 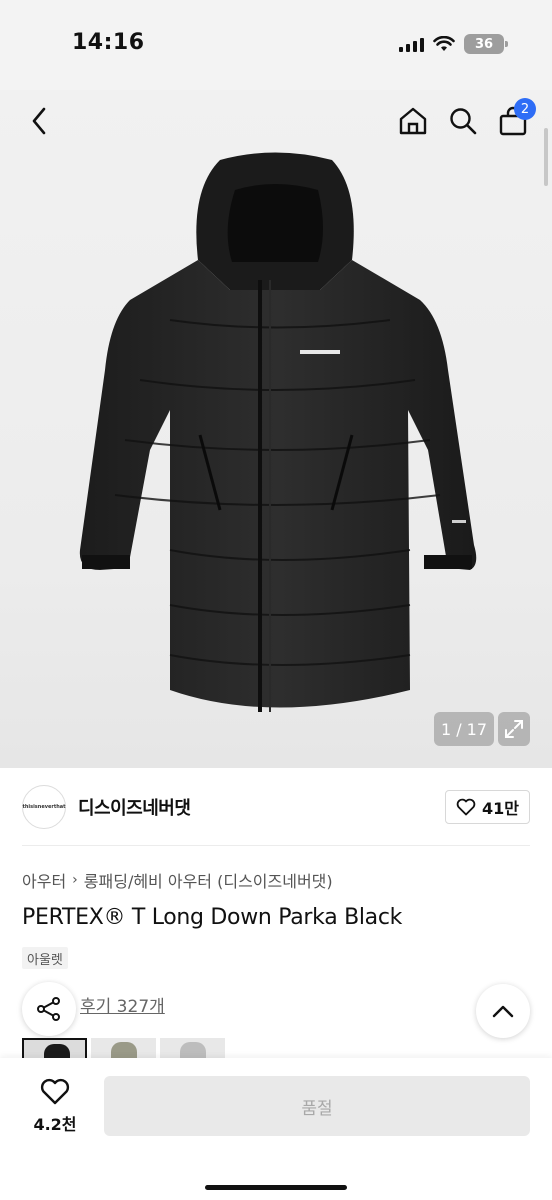 What do you see at coordinates (500, 808) in the screenshot?
I see `brand-like-count: 41만` at bounding box center [500, 808].